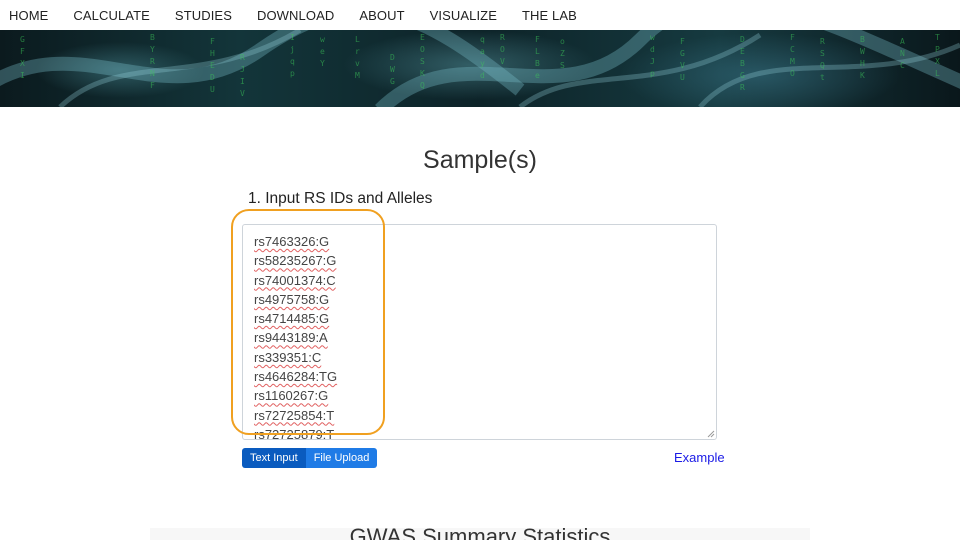  I want to click on textarea-line: rs9443189:A, so click(291, 338).